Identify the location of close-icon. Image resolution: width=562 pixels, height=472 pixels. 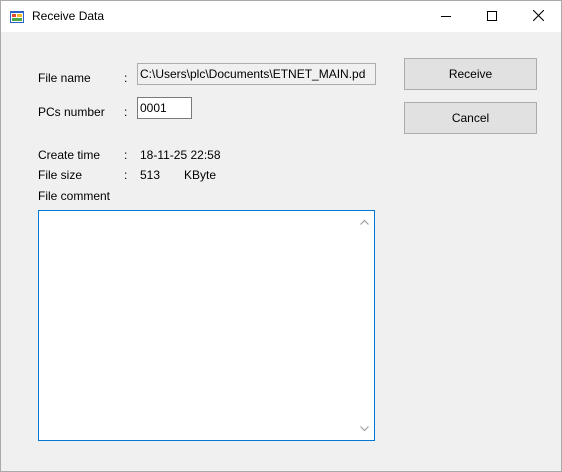
(538, 16).